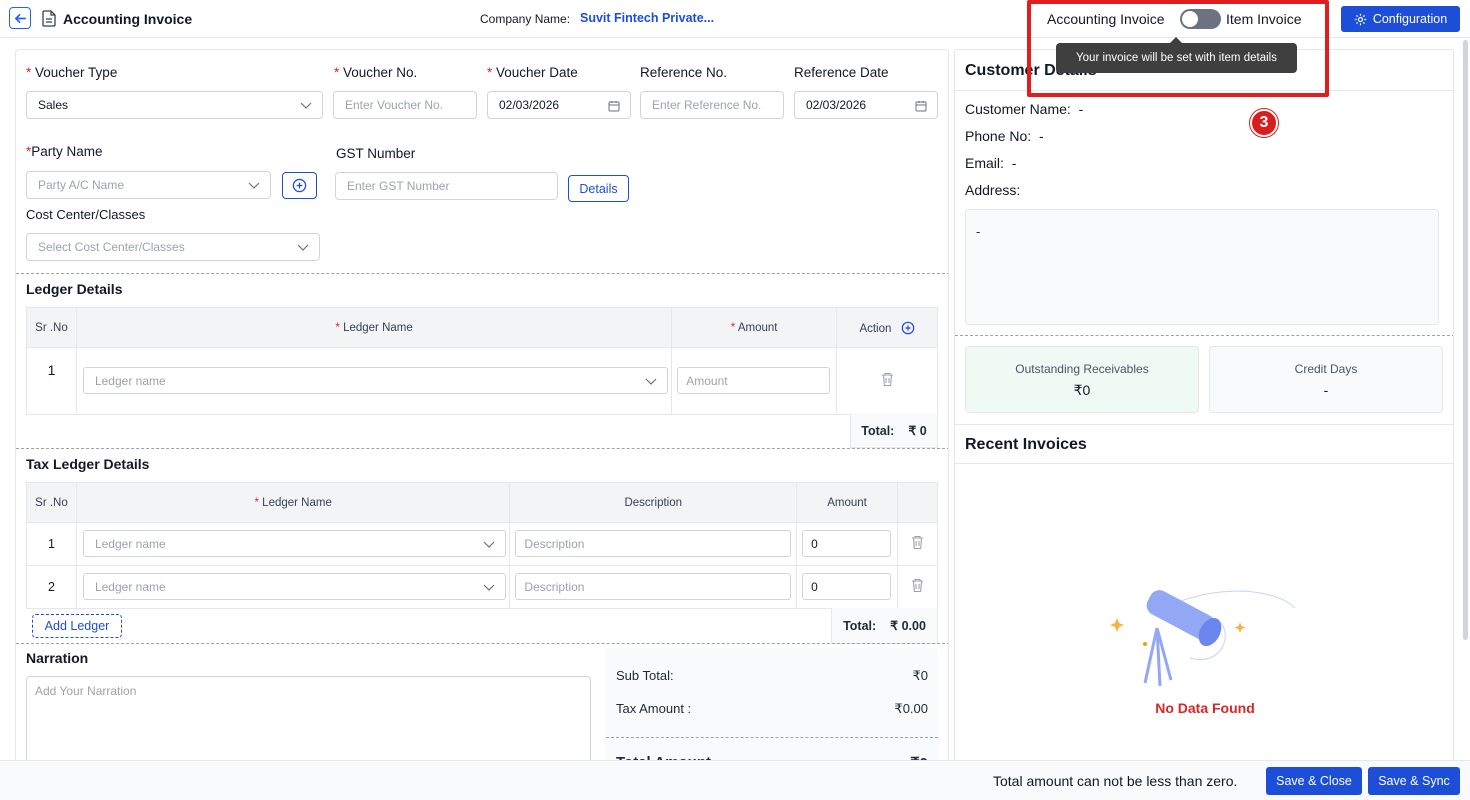  I want to click on telescope-illustration, so click(1203, 638).